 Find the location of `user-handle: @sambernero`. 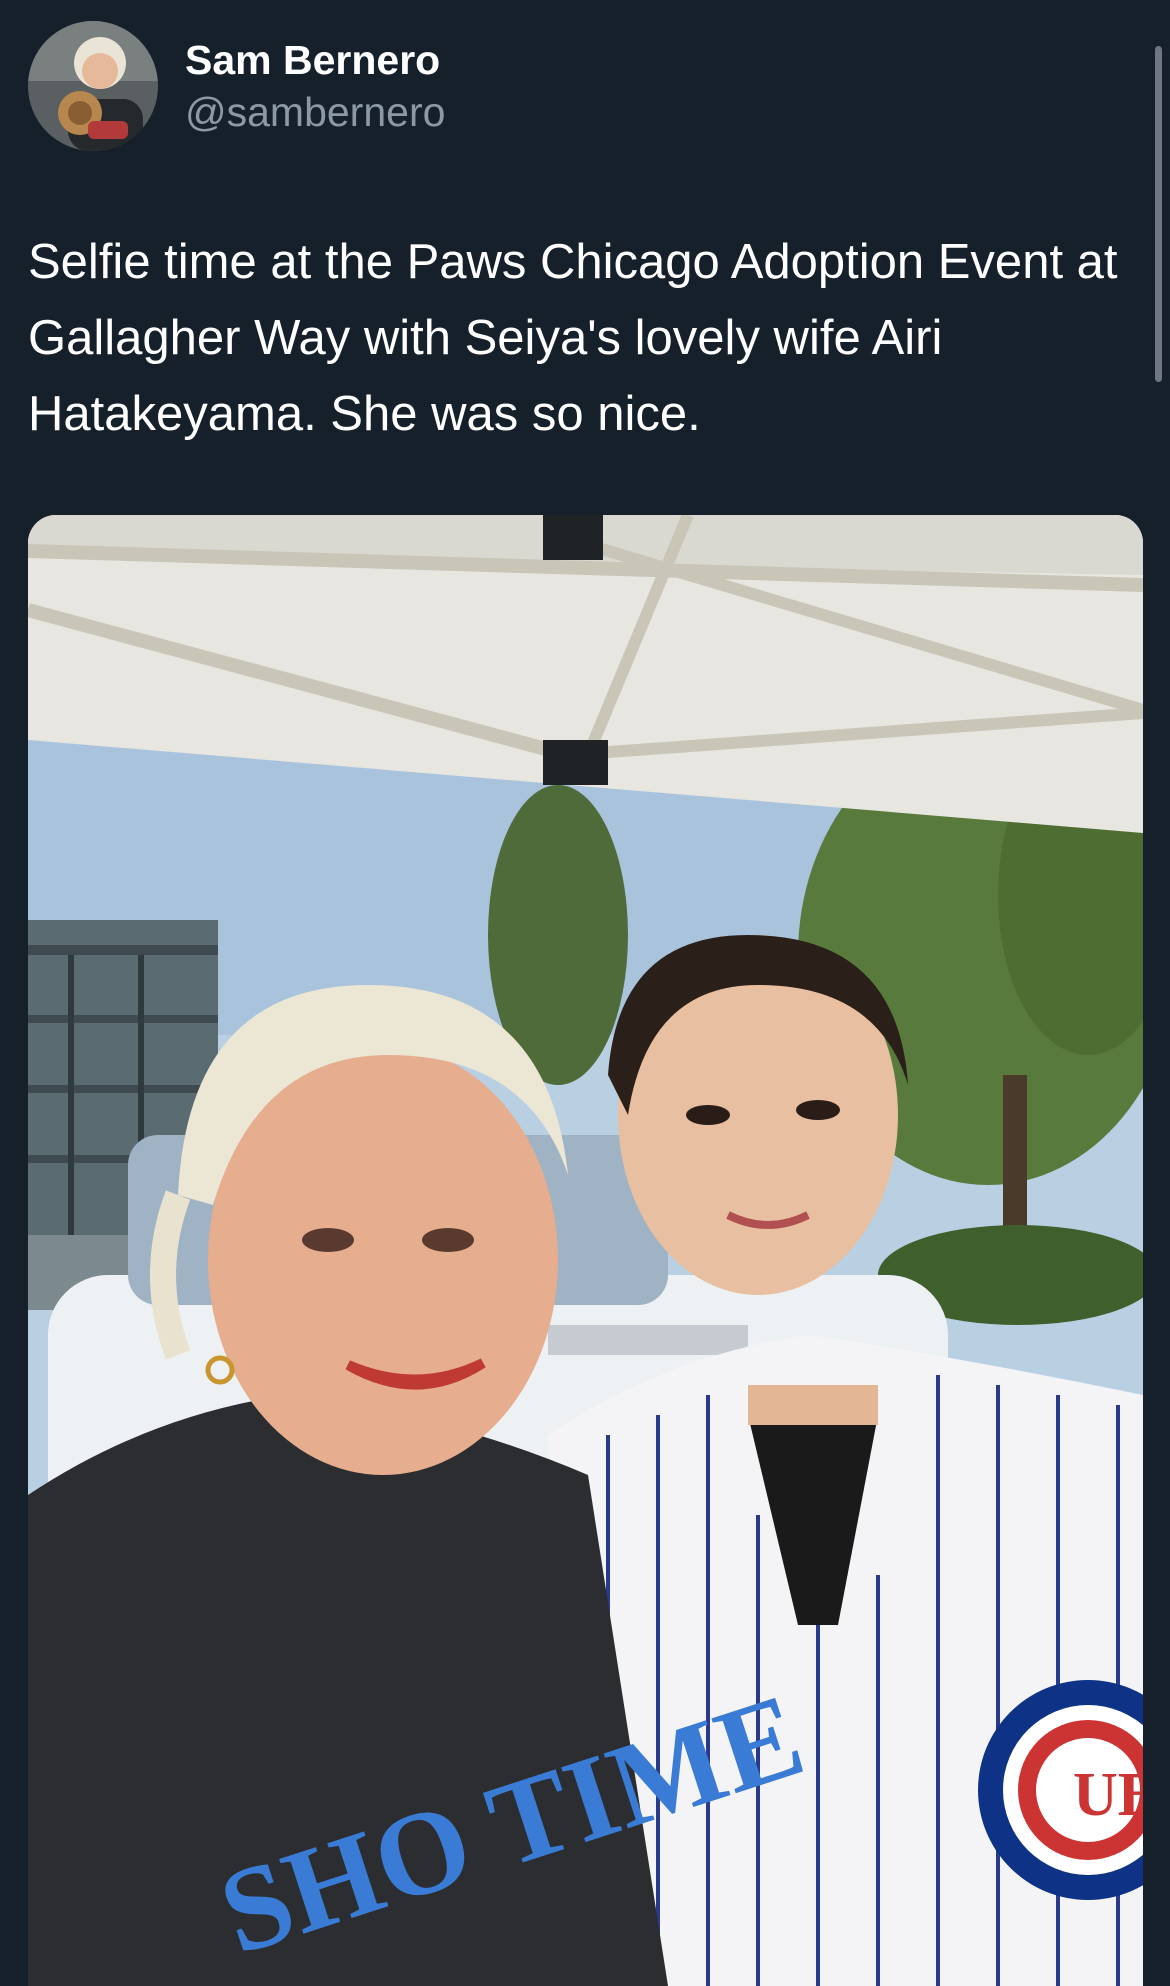

user-handle: @sambernero is located at coordinates (315, 112).